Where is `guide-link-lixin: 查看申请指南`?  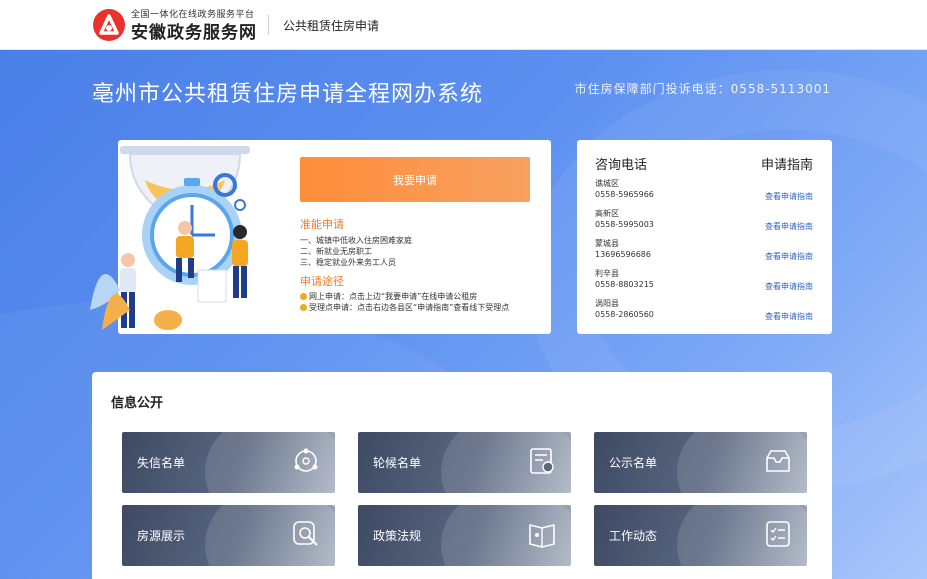
guide-link-lixin: 查看申请指南 is located at coordinates (789, 286).